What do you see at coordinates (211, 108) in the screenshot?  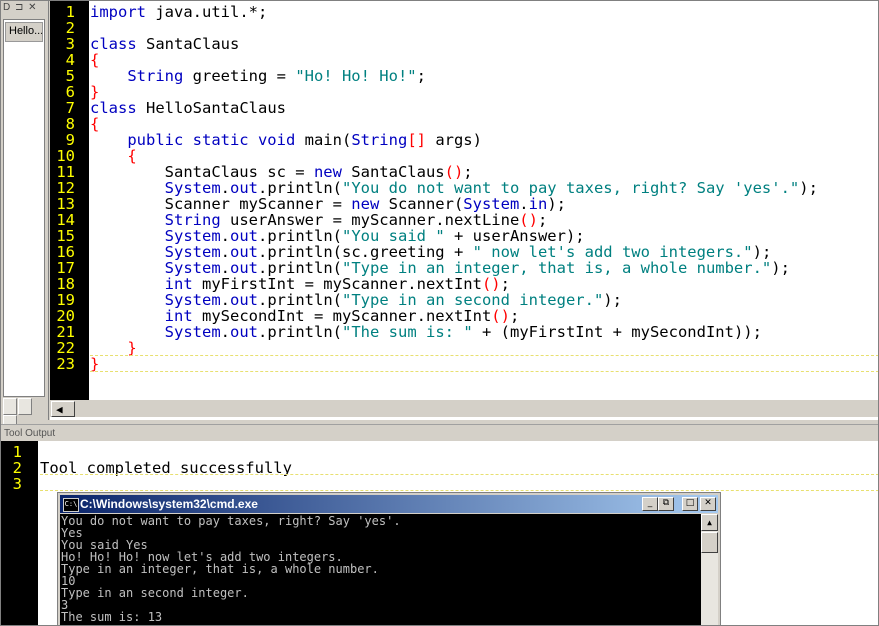 I see `code-token: HelloSantaClaus` at bounding box center [211, 108].